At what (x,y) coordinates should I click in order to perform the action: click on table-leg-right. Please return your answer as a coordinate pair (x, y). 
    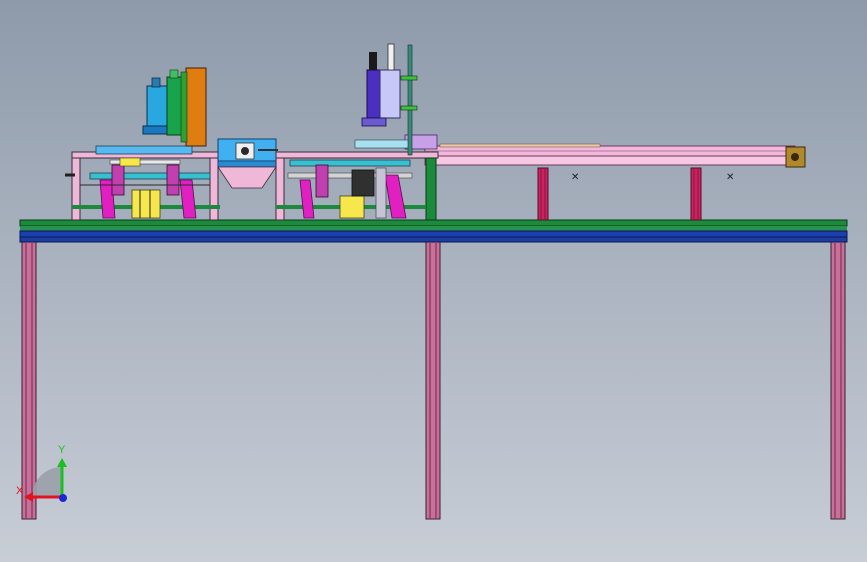
    Looking at the image, I should click on (838, 380).